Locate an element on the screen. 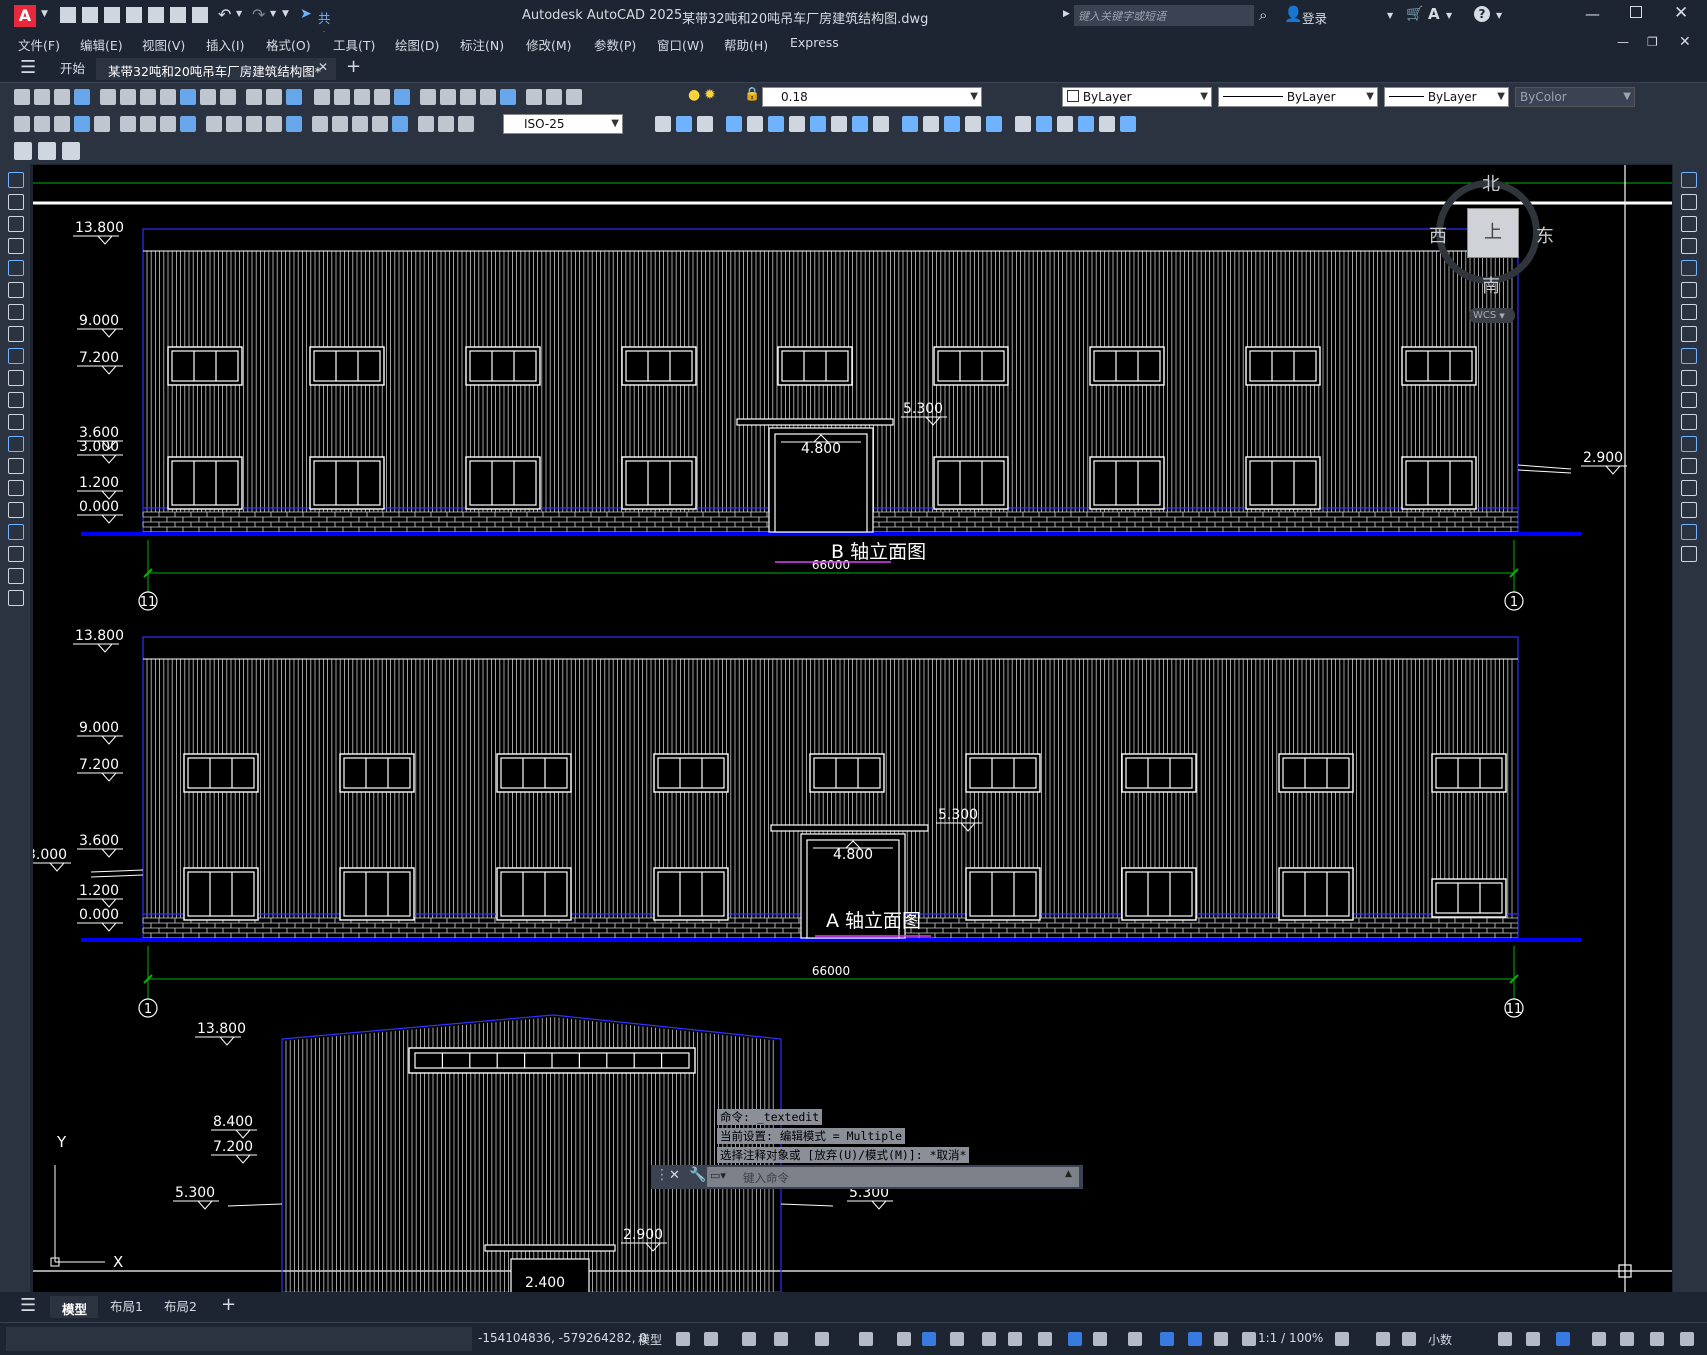 This screenshot has height=1355, width=1707. elevation-a-title: A 轴立面图 is located at coordinates (873, 921).